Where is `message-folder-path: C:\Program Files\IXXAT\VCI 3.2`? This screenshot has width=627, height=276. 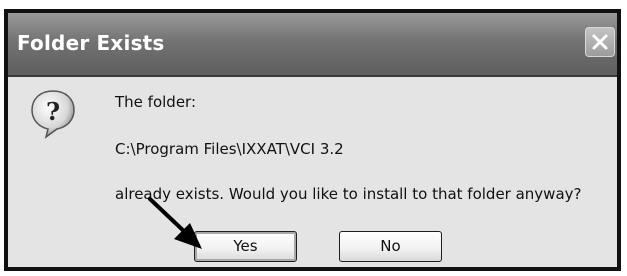
message-folder-path: C:\Program Files\IXXAT\VCI 3.2 is located at coordinates (229, 149).